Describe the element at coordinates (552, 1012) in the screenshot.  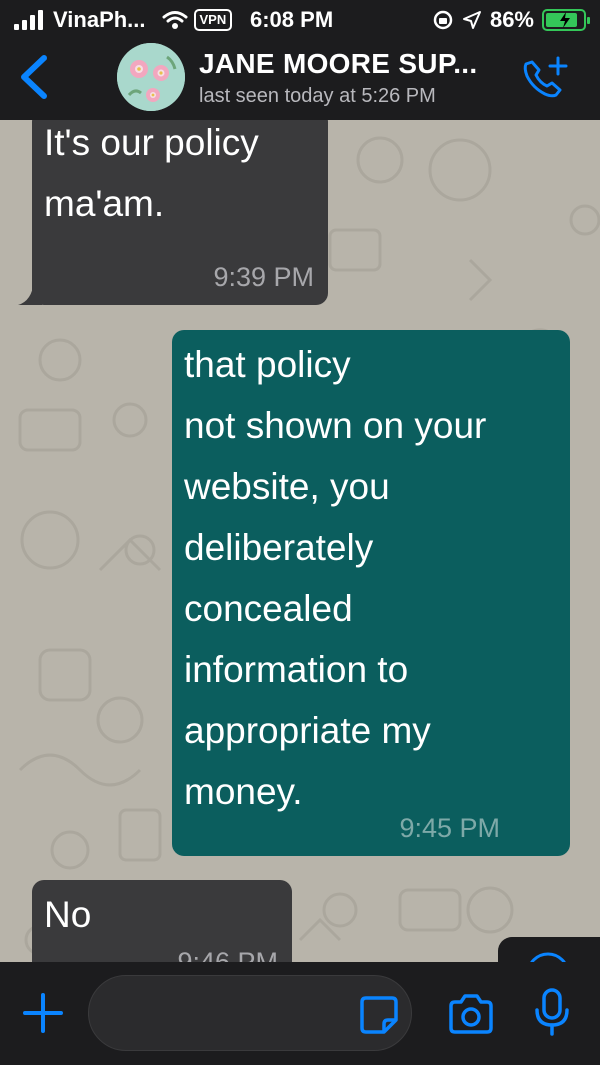
I see `microphone-icon` at that location.